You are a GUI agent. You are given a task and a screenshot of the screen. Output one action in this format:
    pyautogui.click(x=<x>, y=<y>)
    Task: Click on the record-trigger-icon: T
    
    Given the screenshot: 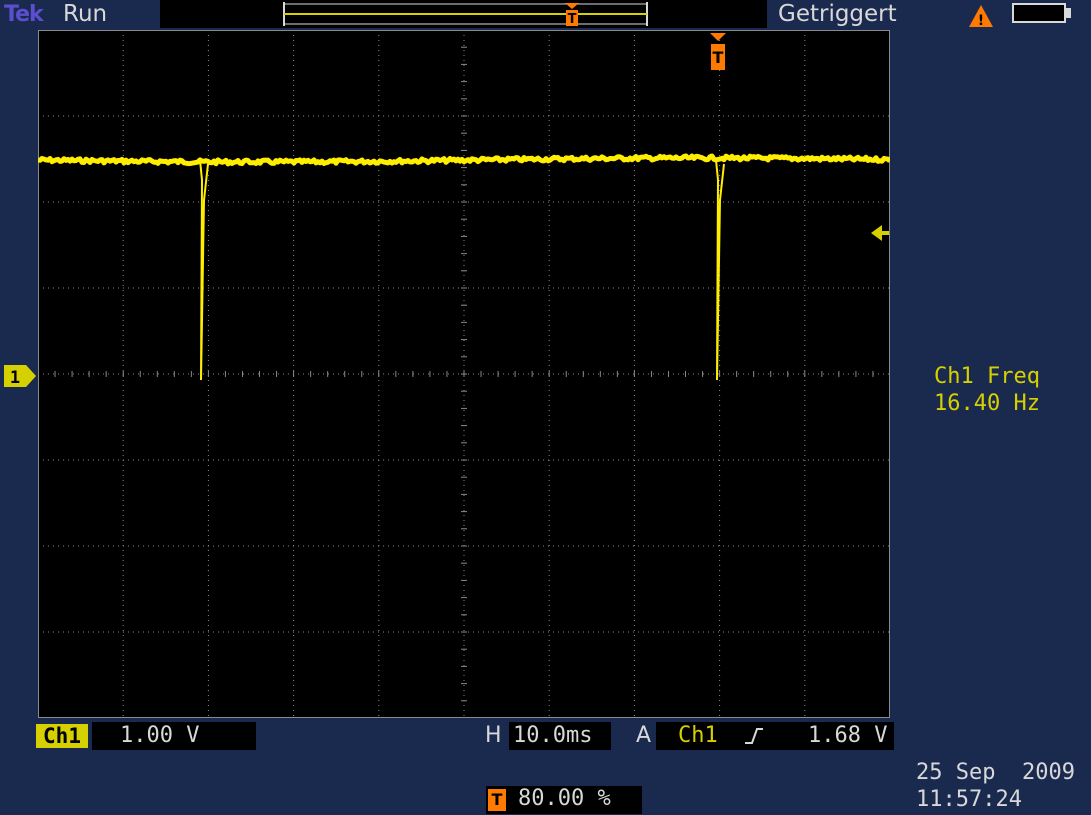 What is the action you would take?
    pyautogui.click(x=572, y=15)
    